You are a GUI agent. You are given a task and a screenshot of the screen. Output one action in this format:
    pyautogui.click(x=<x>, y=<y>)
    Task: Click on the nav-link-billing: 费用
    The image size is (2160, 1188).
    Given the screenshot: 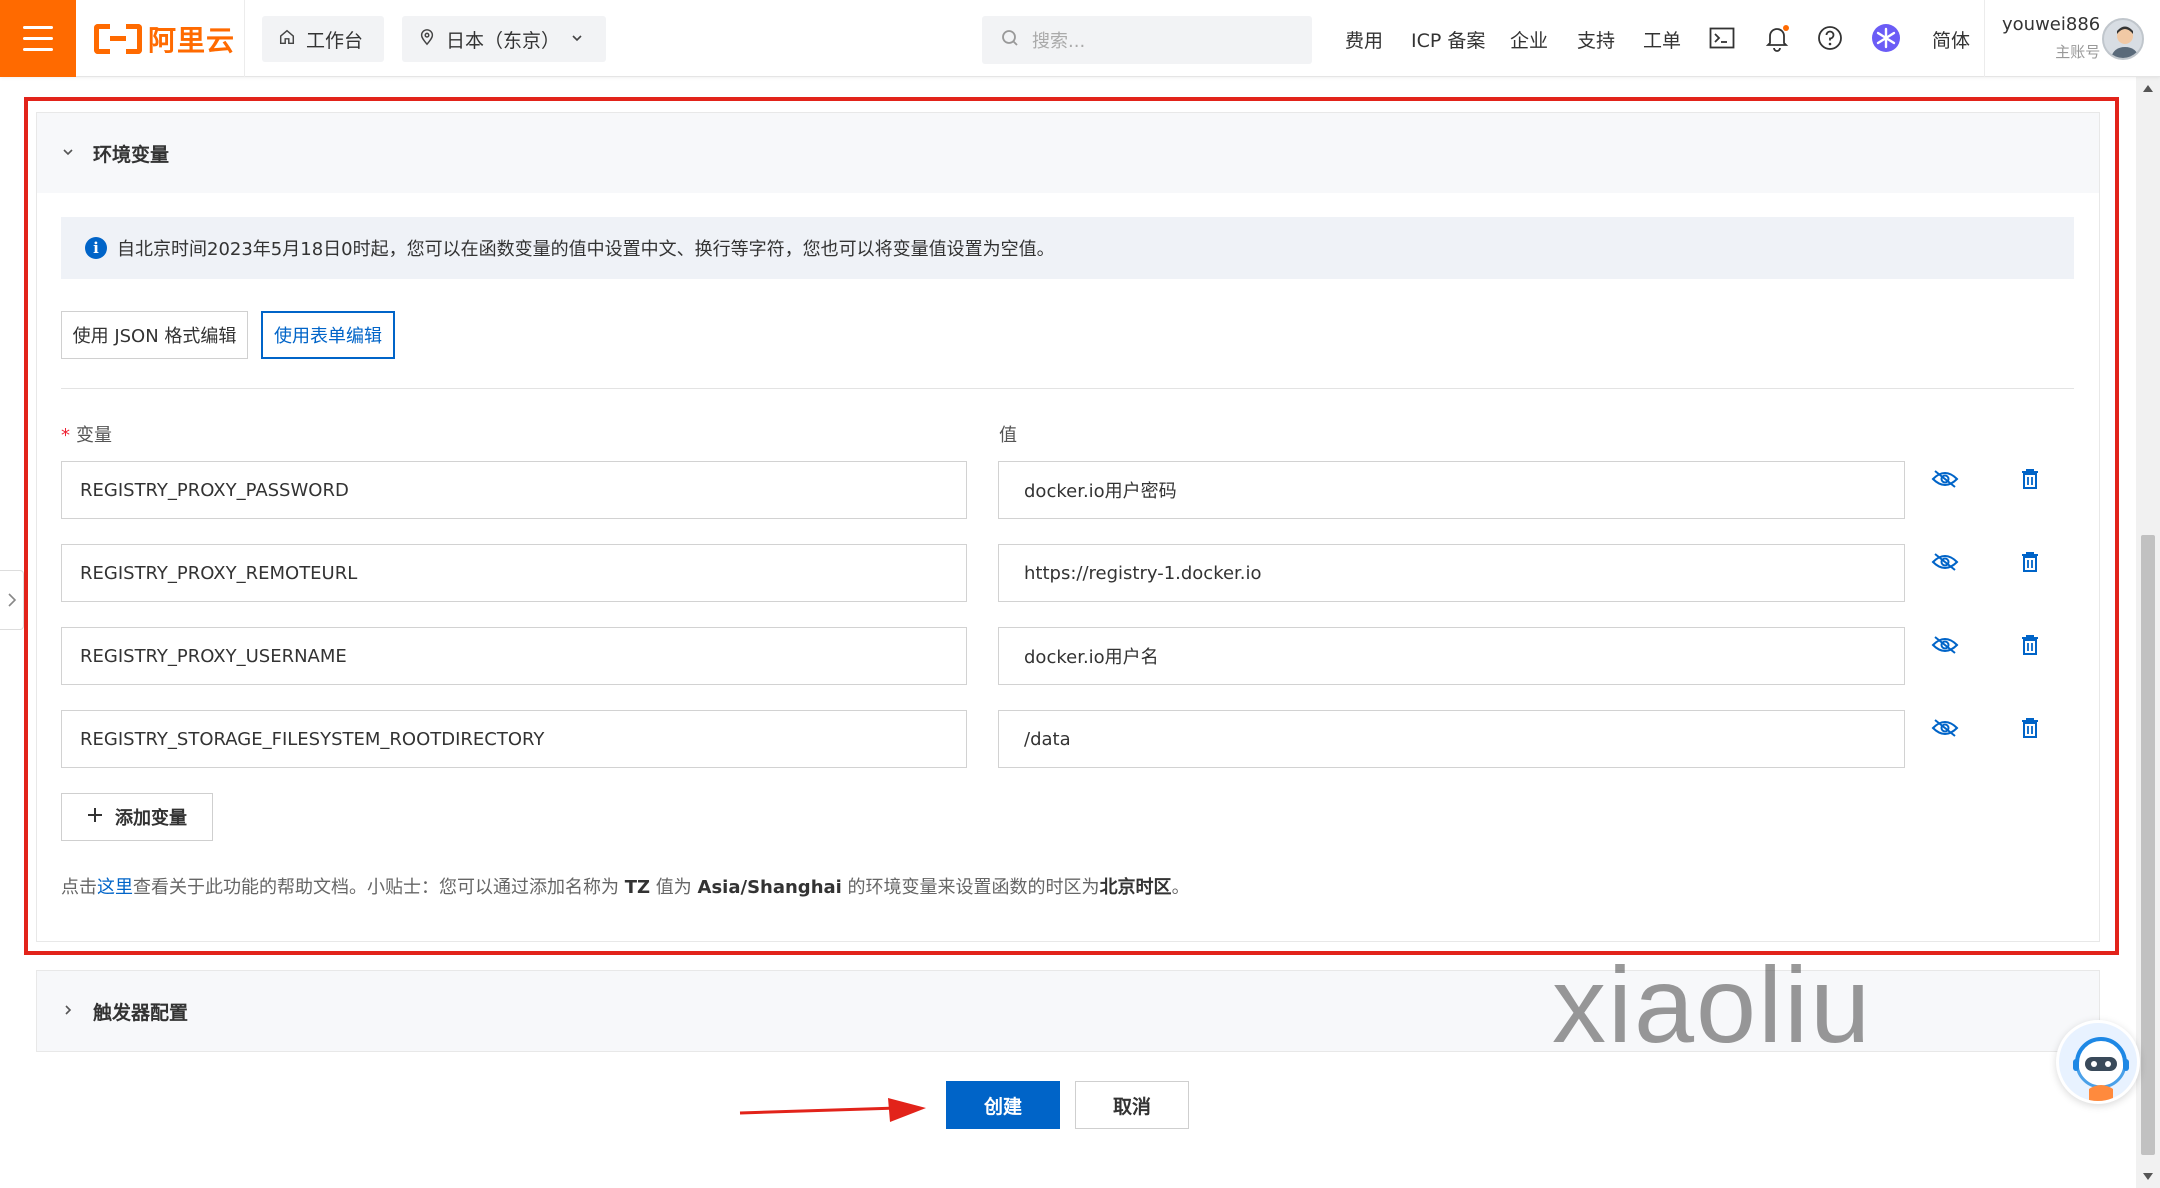 What is the action you would take?
    pyautogui.click(x=1364, y=39)
    